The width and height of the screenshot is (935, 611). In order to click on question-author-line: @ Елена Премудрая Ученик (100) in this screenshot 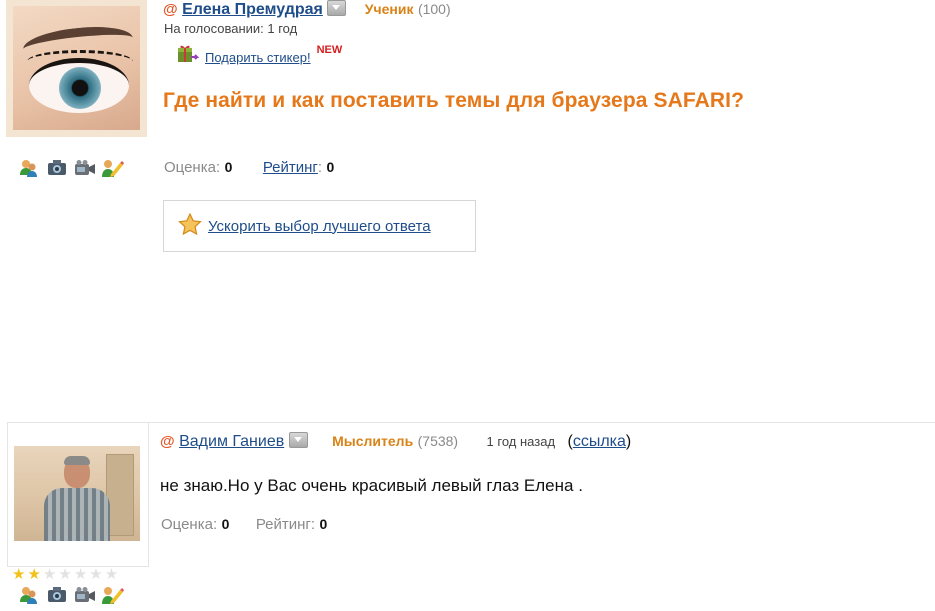, I will do `click(307, 9)`.